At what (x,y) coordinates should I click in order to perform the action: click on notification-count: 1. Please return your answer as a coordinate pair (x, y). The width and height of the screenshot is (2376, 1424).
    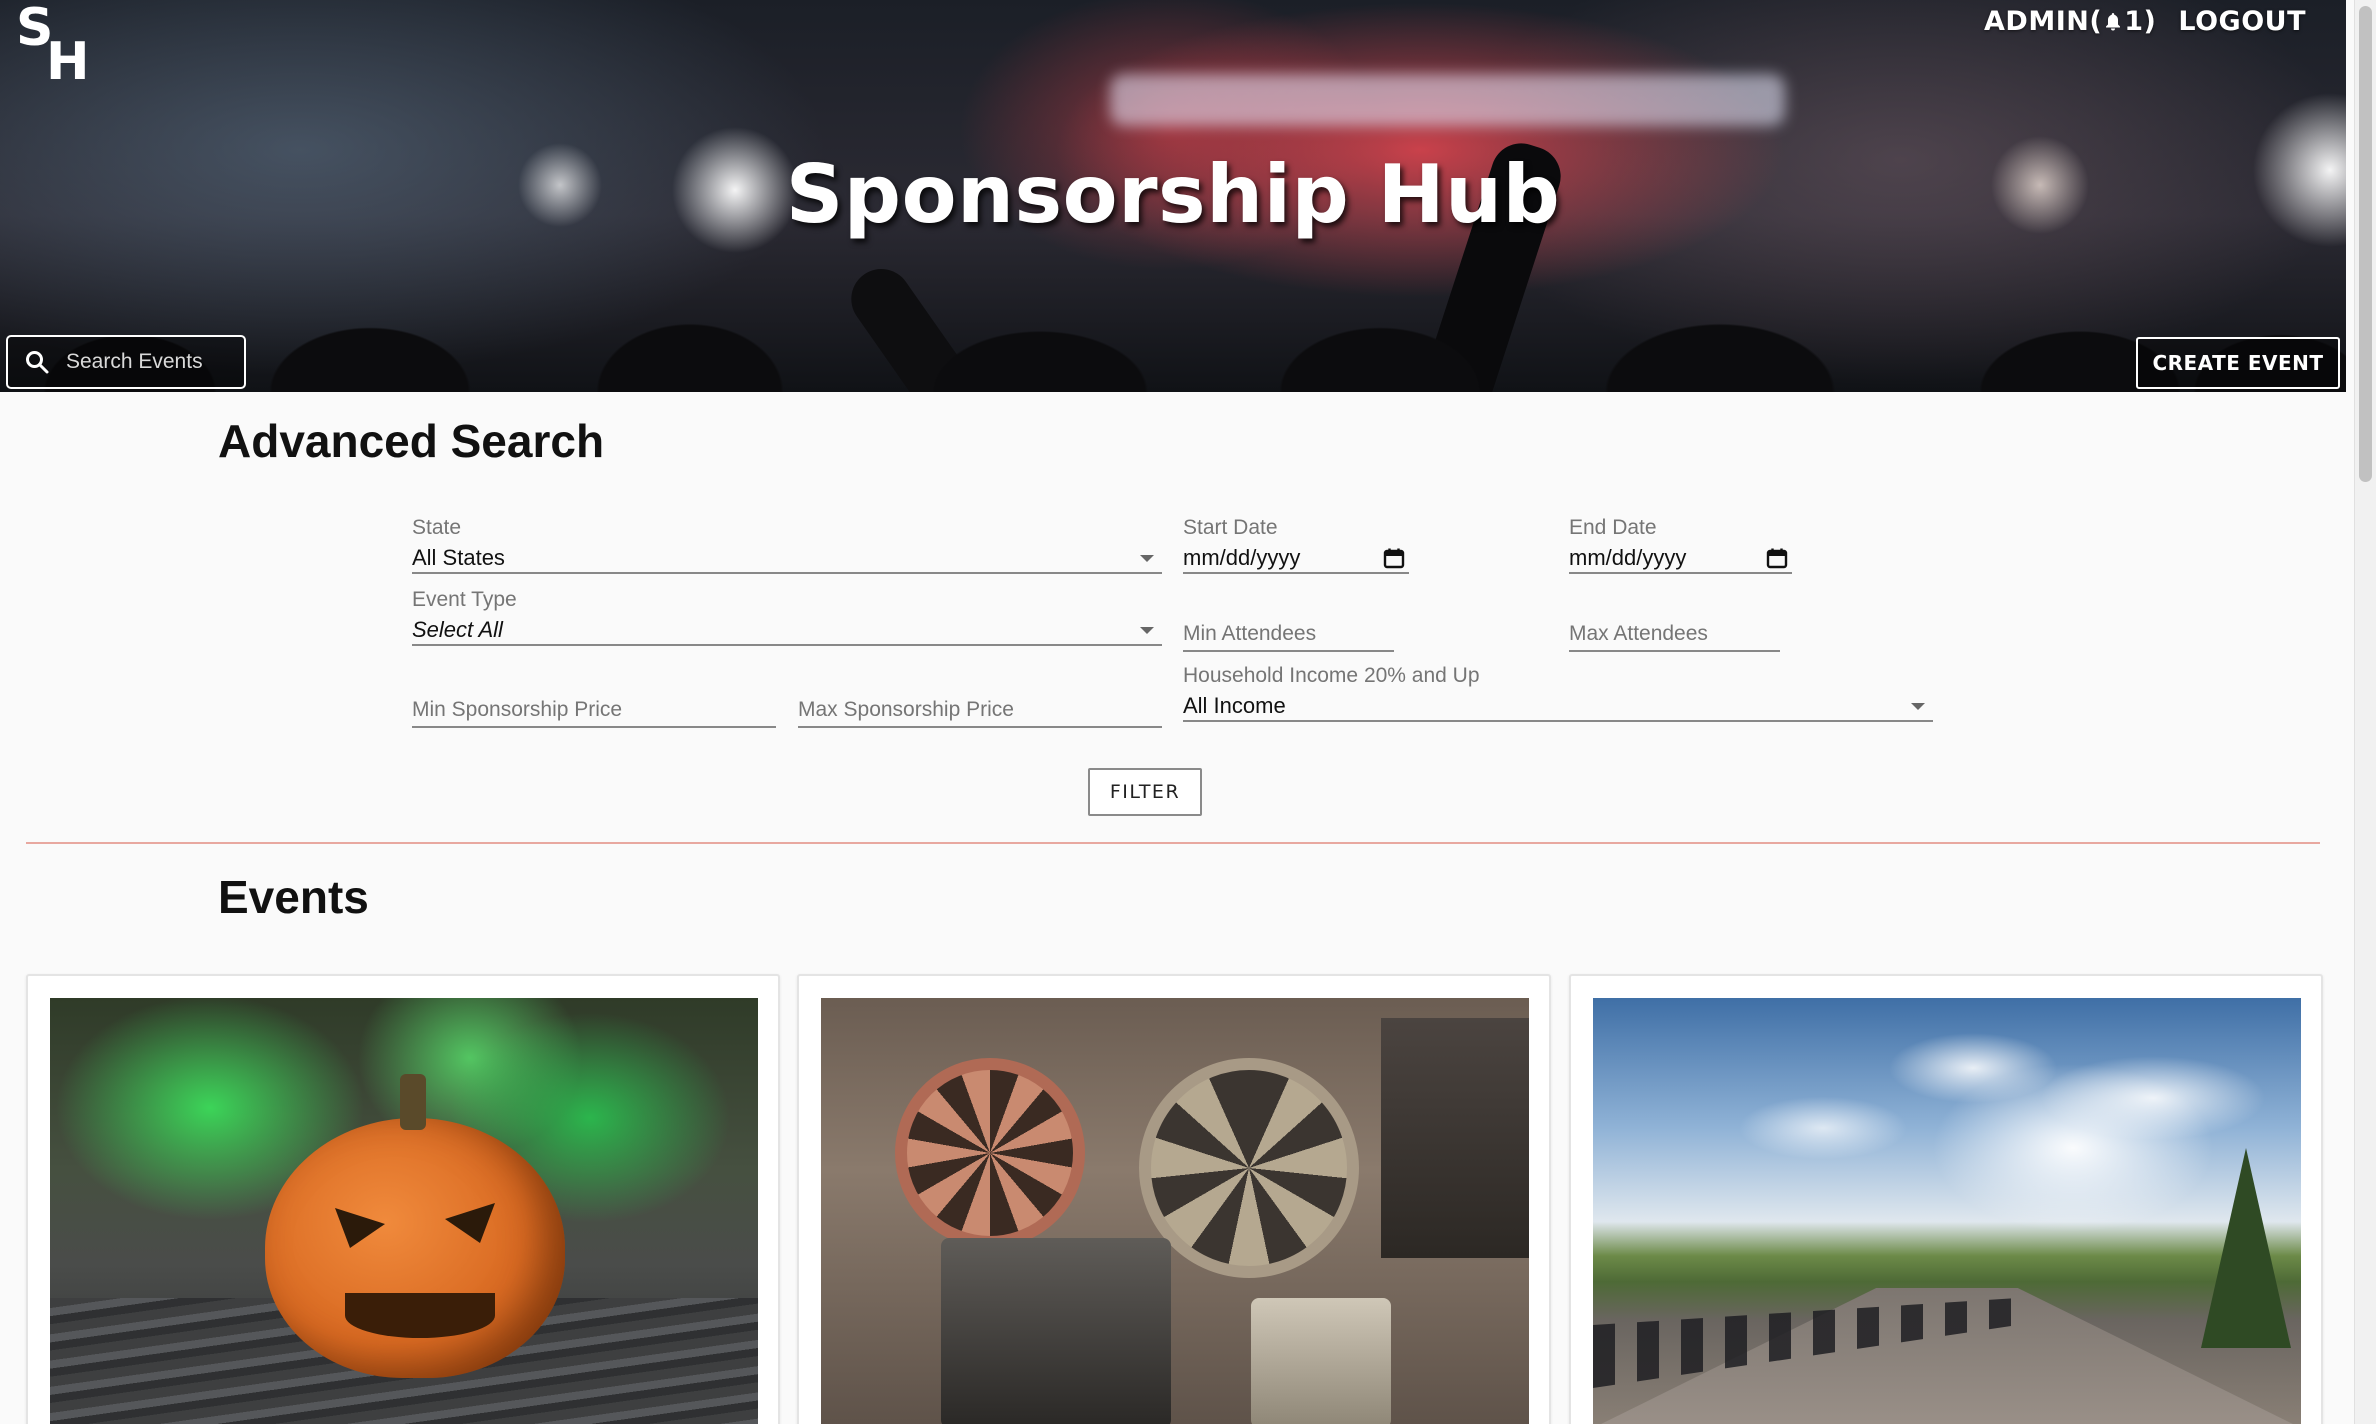
    Looking at the image, I should click on (2134, 21).